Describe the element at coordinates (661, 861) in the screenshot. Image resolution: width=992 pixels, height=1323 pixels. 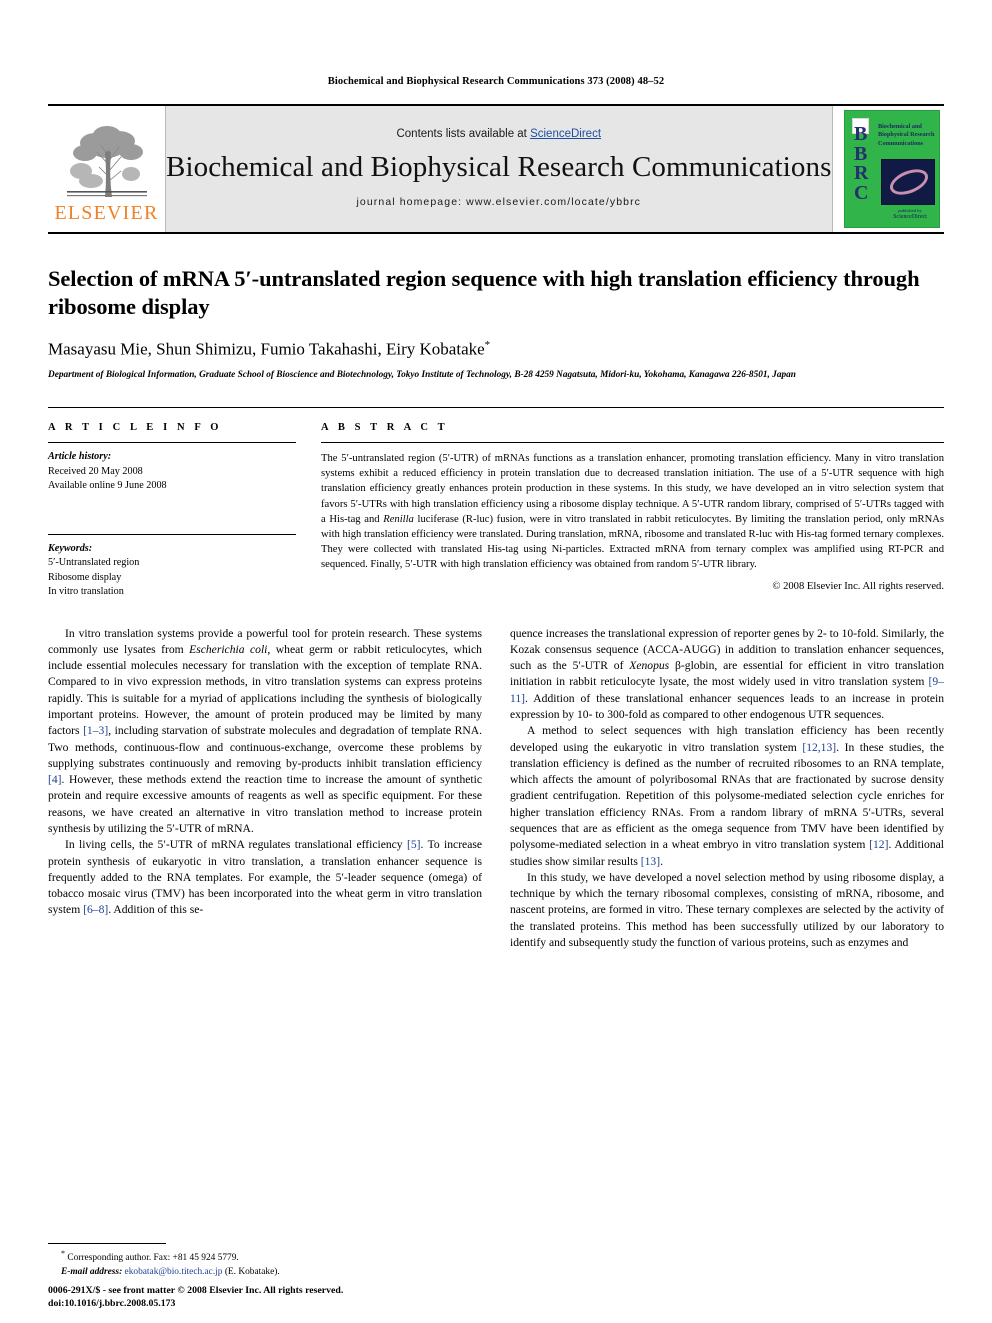
I see `body-text: .` at that location.